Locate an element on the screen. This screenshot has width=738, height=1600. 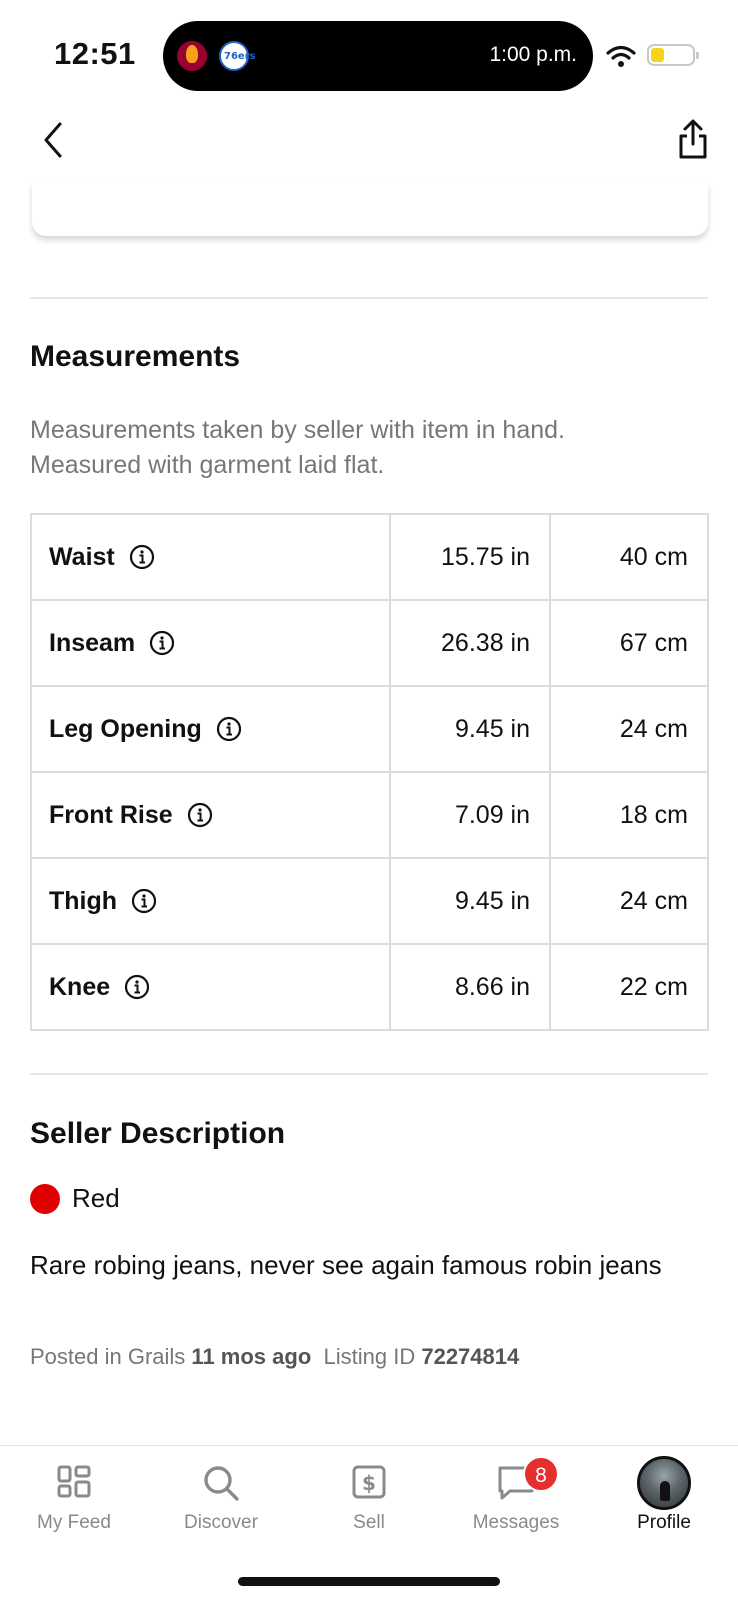
measurement-label-cell: Waist is located at coordinates (210, 557).